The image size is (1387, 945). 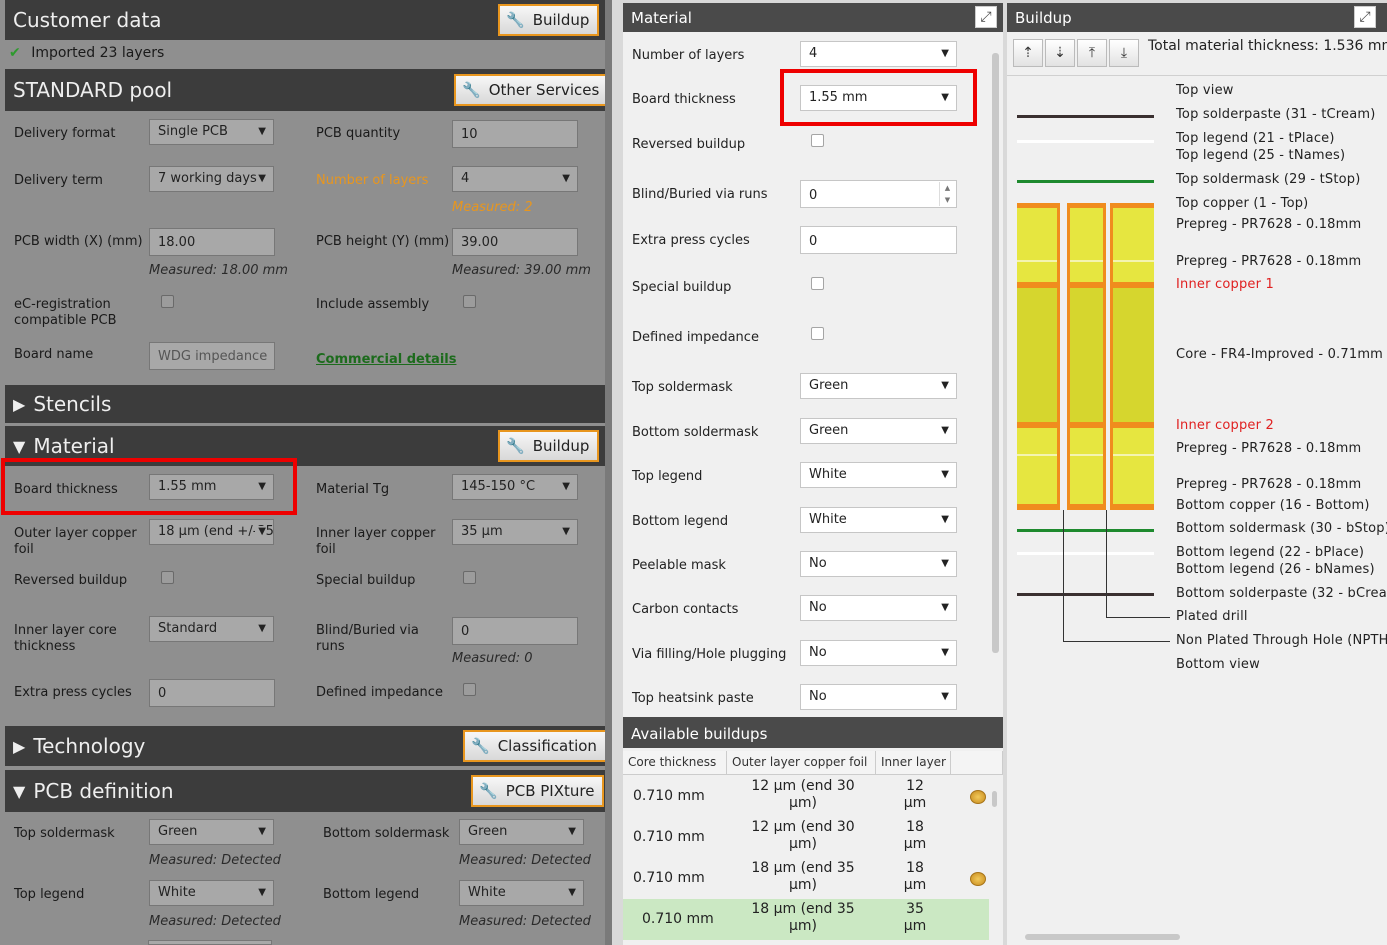 I want to click on mat-top-legend-value: White, so click(x=828, y=474).